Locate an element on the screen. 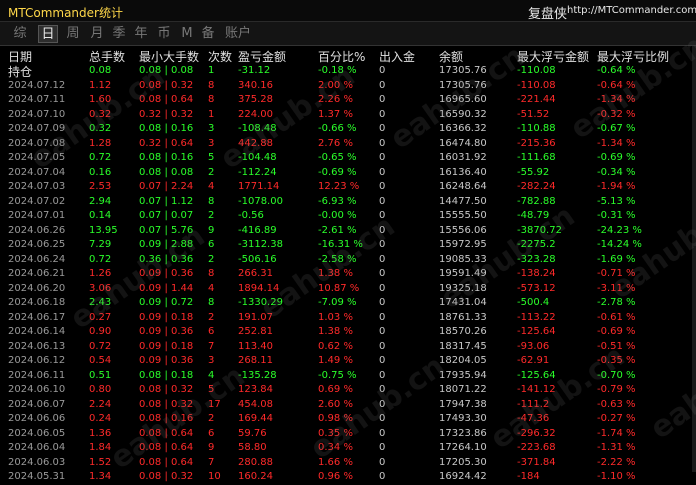  tab-2: 周 is located at coordinates (73, 34).